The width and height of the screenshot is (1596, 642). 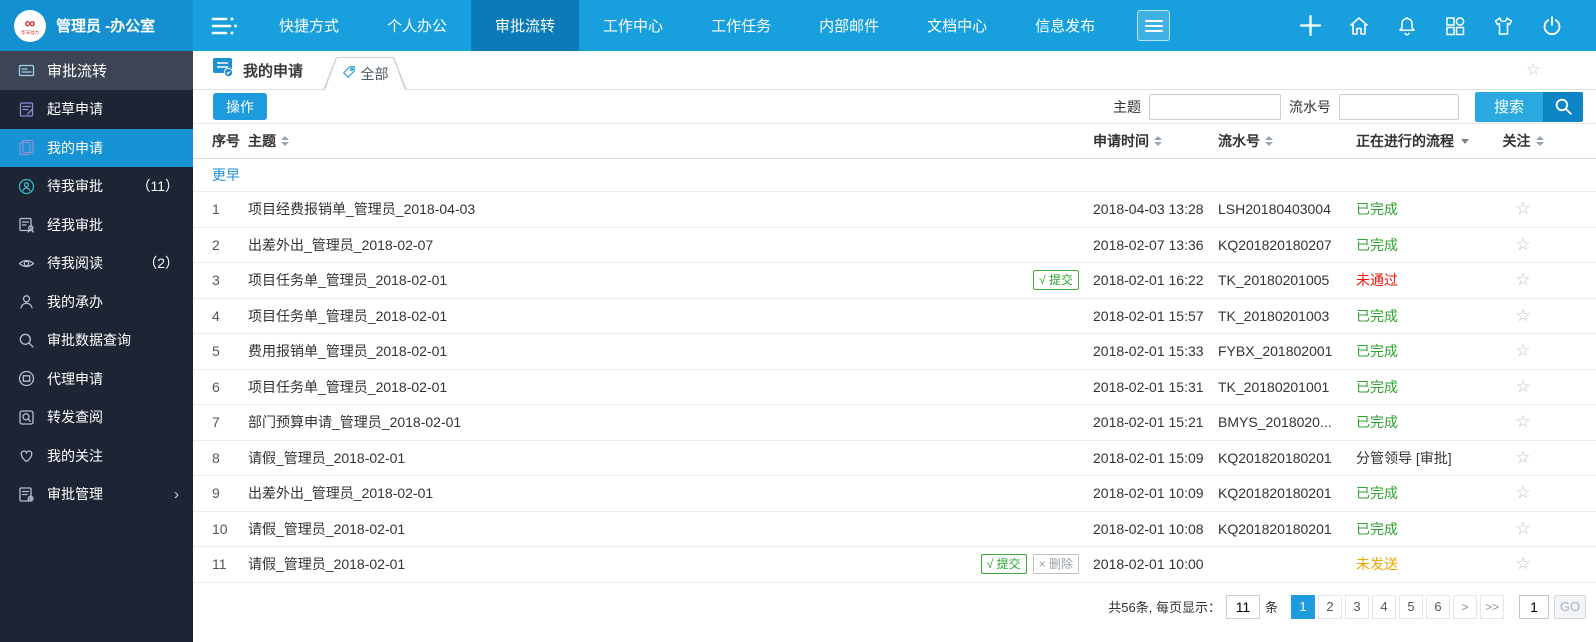 I want to click on sidebar-item-转发查阅: 转发查阅, so click(x=96, y=417).